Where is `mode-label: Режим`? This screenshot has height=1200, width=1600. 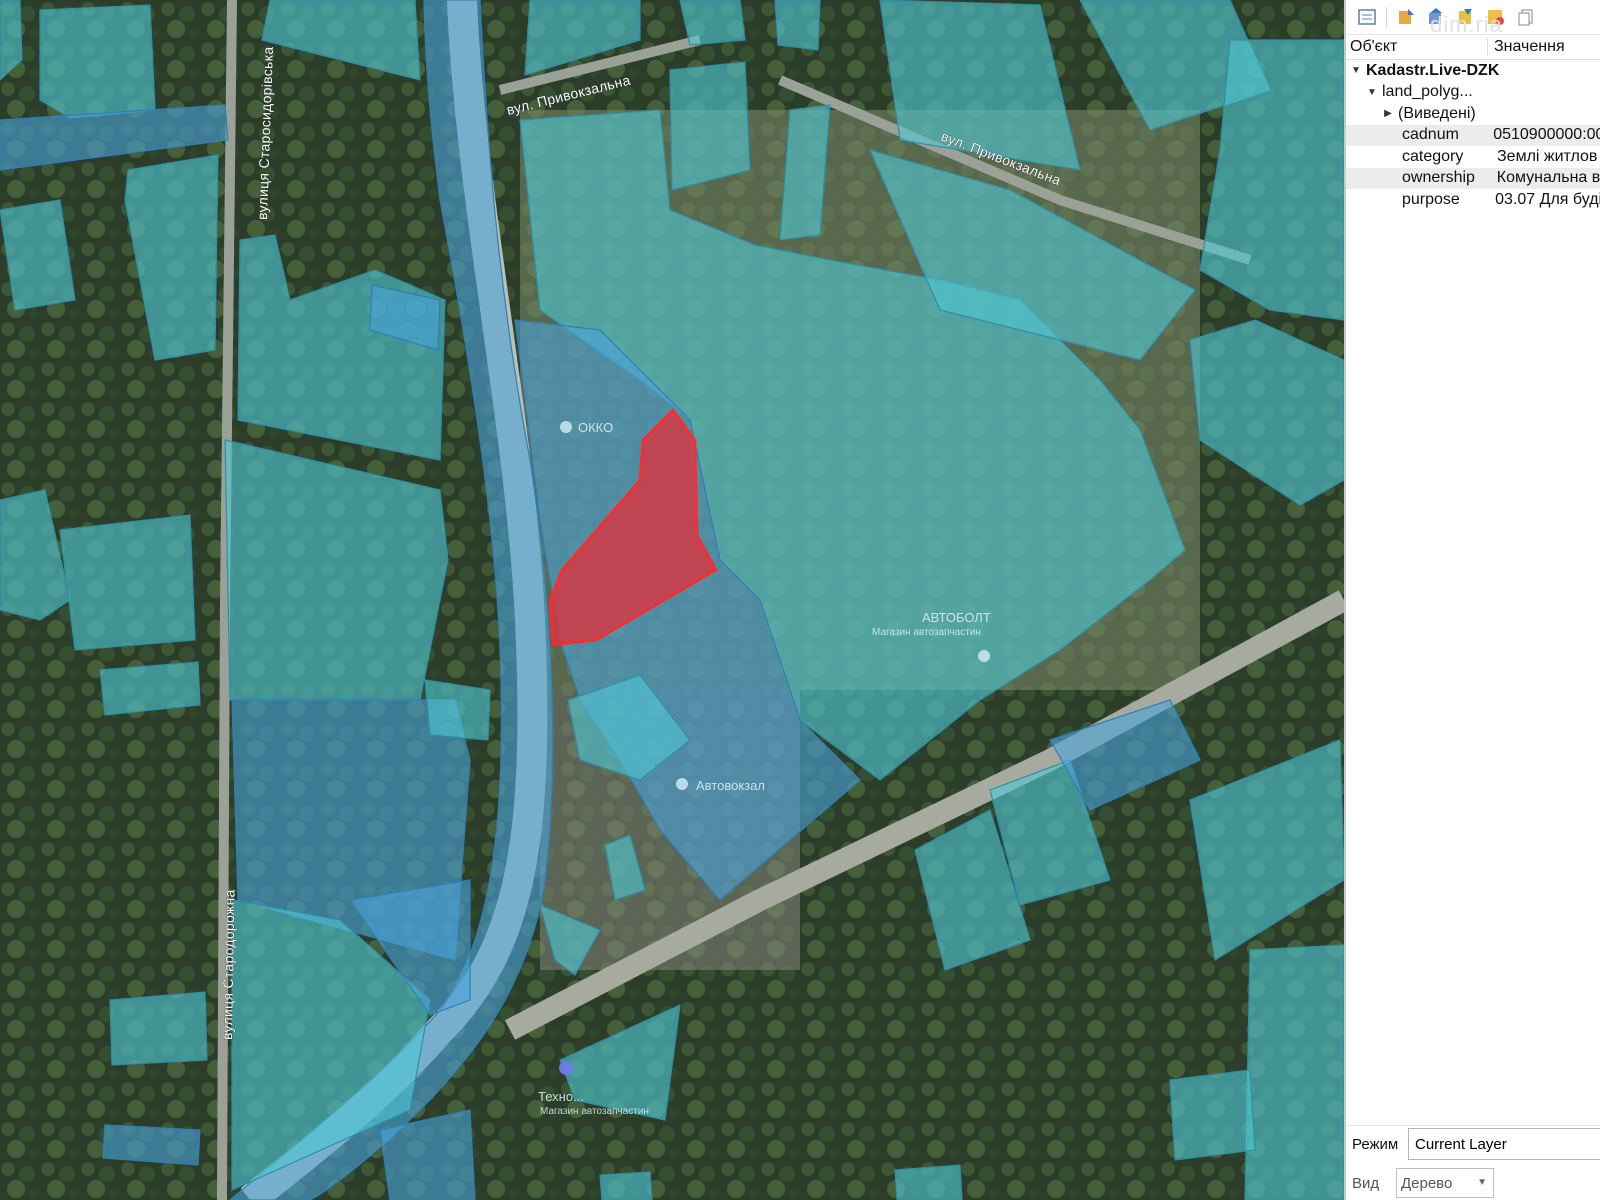
mode-label: Режим is located at coordinates (1375, 1144).